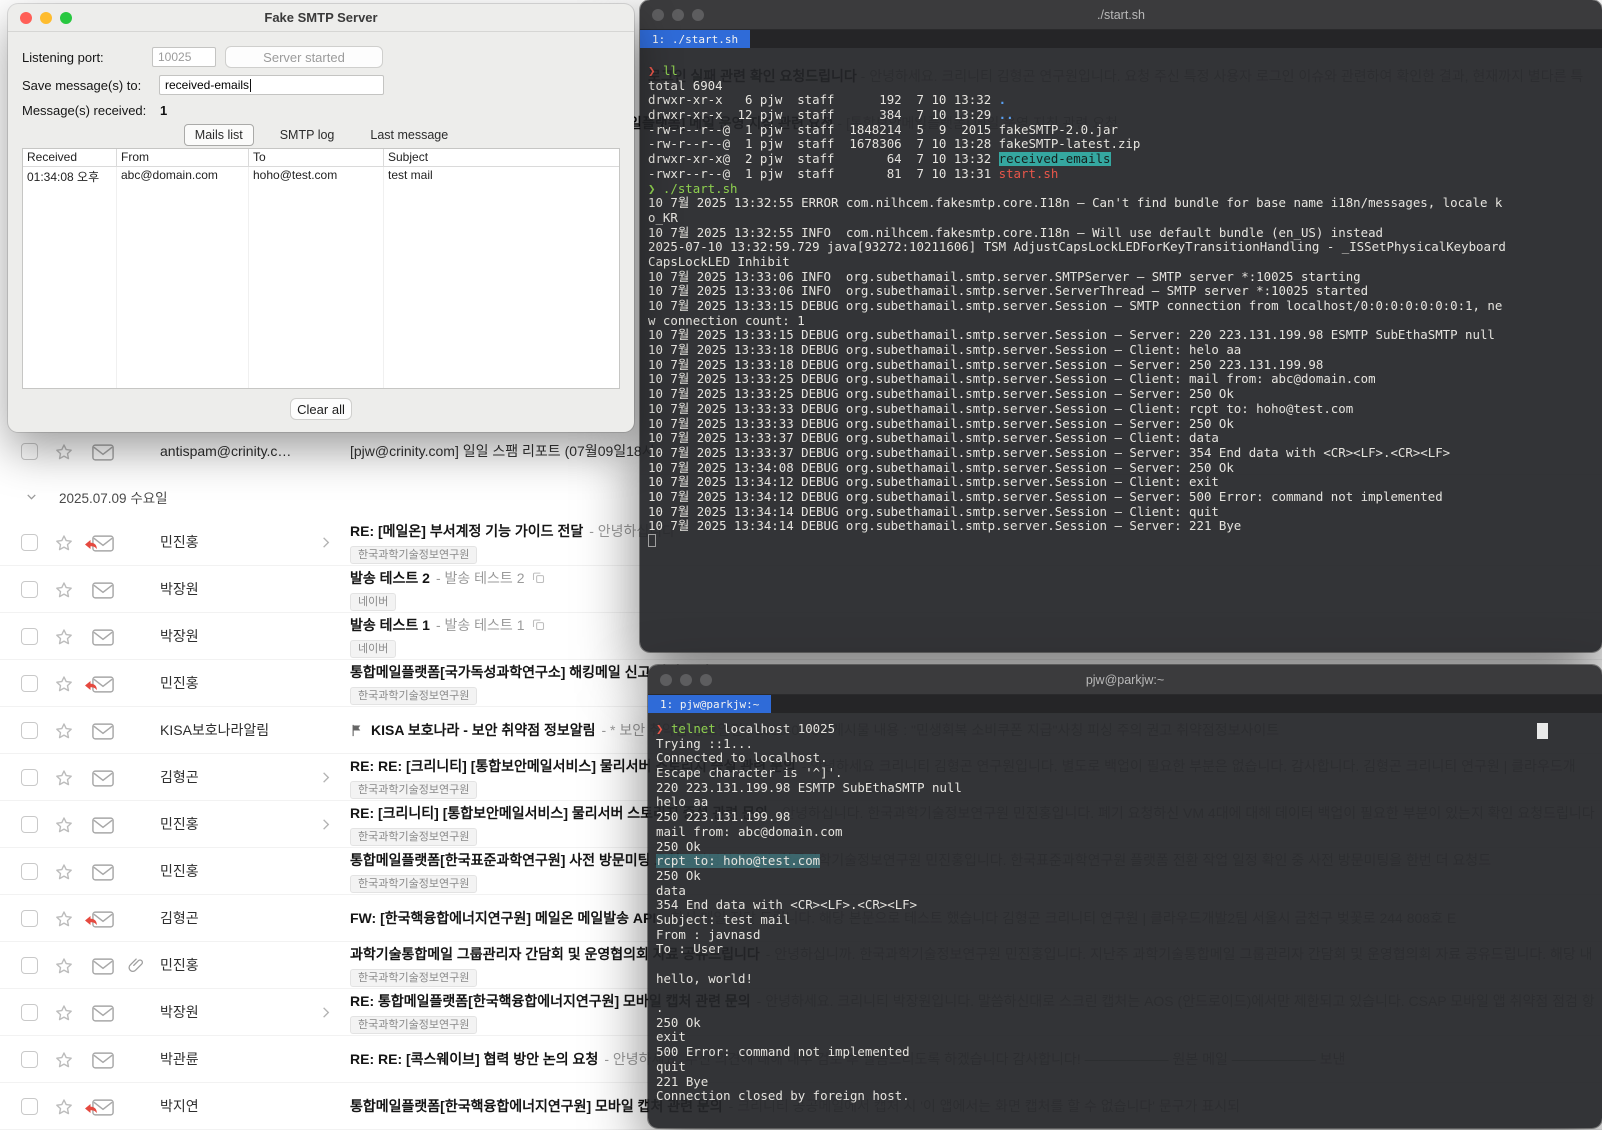 The height and width of the screenshot is (1130, 1602). What do you see at coordinates (480, 577) in the screenshot?
I see `mail-preview: - 발송 테스트 2` at bounding box center [480, 577].